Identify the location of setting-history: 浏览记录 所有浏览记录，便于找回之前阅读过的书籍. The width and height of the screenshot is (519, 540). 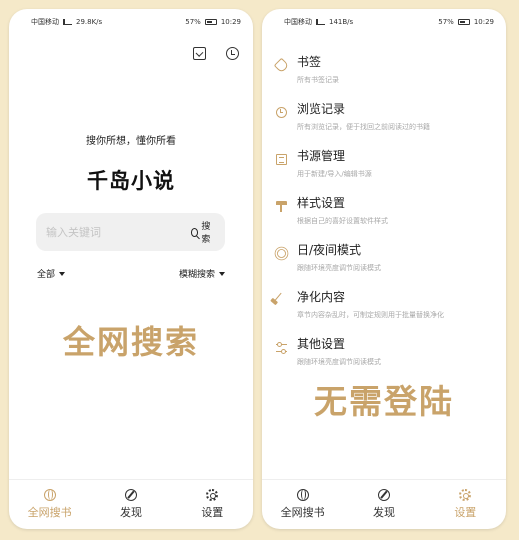
(384, 119).